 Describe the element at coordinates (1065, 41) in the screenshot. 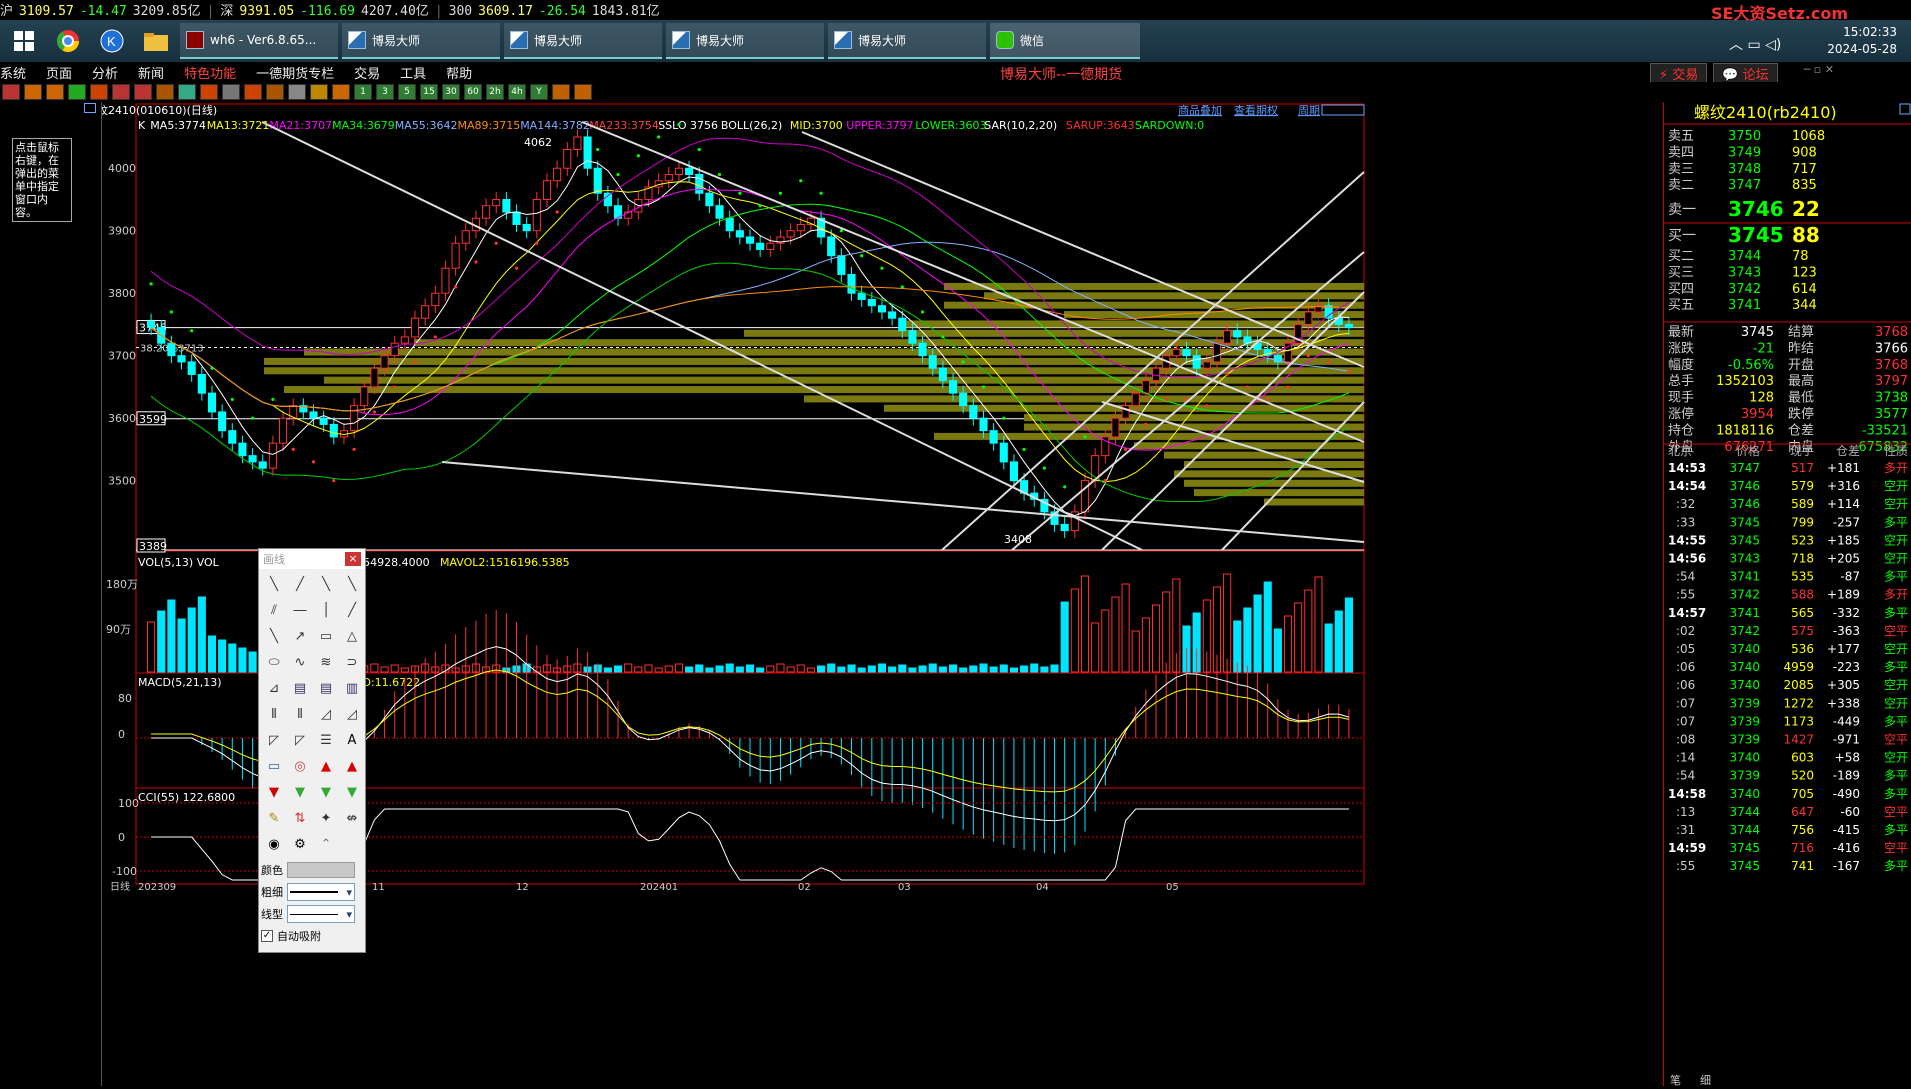

I see `taskbar-app-button: 微信` at that location.